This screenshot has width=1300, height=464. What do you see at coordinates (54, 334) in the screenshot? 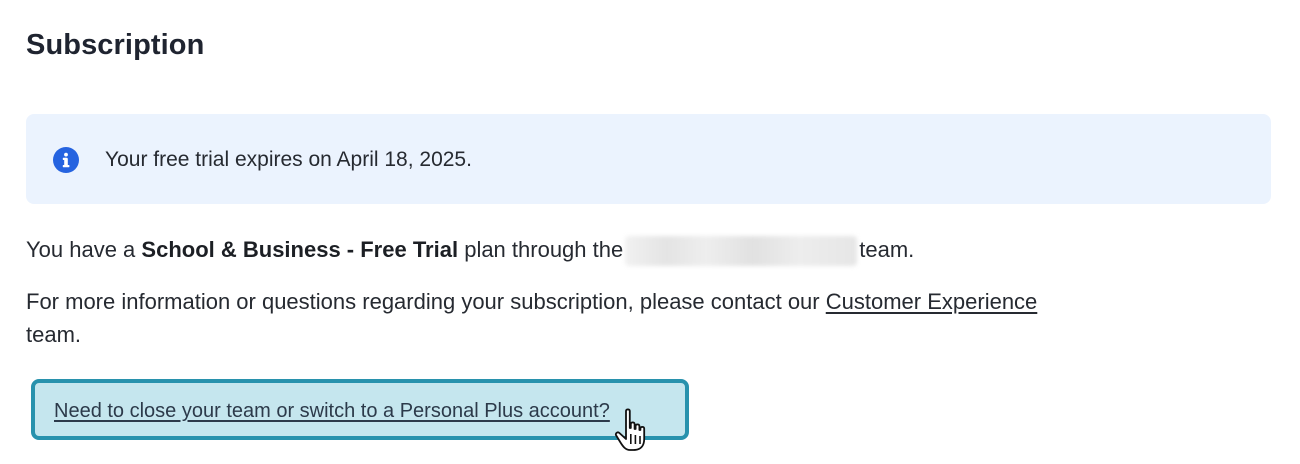
I see `contact-after-link-text: team.` at bounding box center [54, 334].